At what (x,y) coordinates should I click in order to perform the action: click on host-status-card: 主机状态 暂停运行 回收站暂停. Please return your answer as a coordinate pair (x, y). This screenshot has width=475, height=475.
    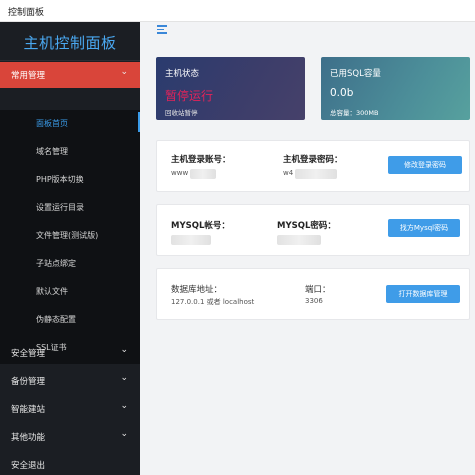
    Looking at the image, I should click on (230, 88).